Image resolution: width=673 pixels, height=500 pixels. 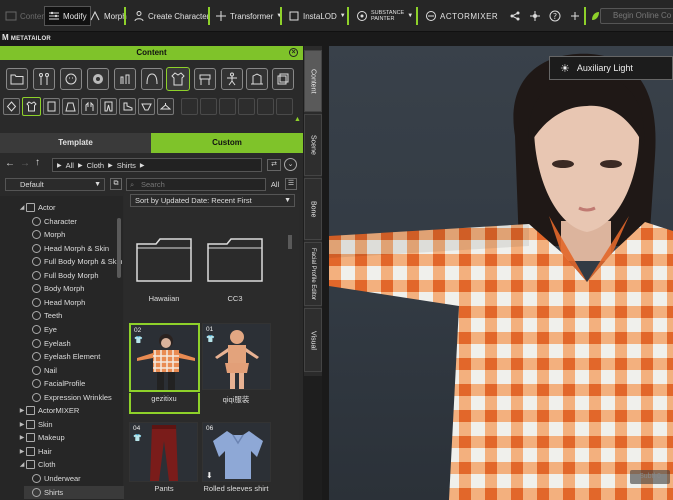 What do you see at coordinates (89, 106) in the screenshot?
I see `sub-gloves-icon` at bounding box center [89, 106].